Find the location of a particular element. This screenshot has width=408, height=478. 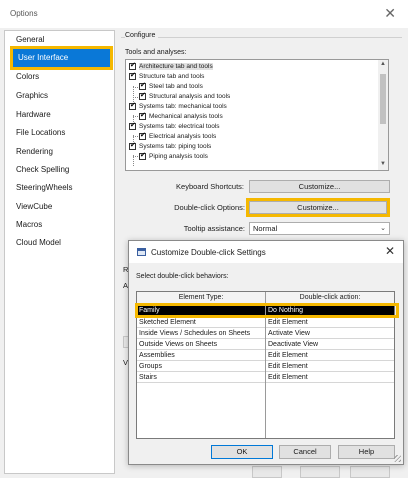

chevron-down-icon: ⌄ is located at coordinates (383, 228).